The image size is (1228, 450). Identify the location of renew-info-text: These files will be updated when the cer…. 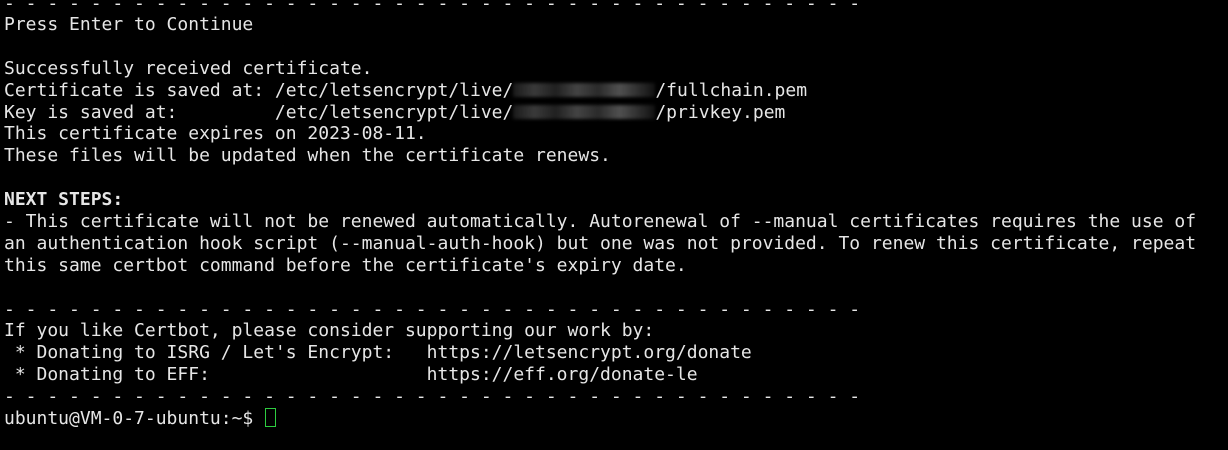
(307, 156).